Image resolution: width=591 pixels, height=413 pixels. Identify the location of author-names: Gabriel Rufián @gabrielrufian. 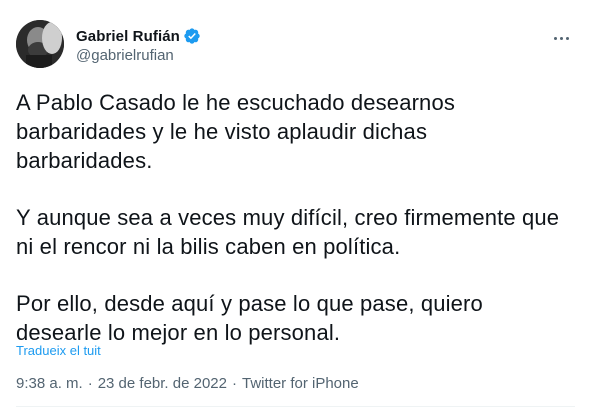
(138, 45).